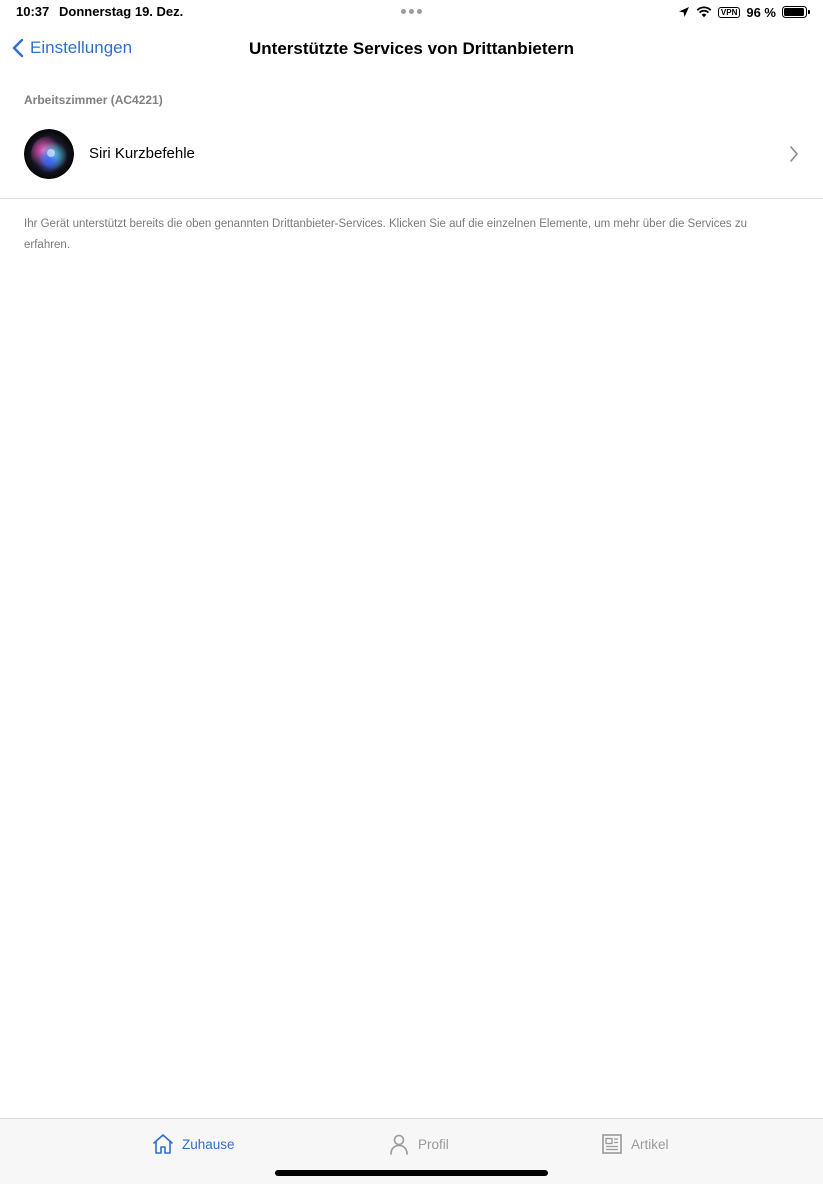 Image resolution: width=823 pixels, height=1184 pixels. What do you see at coordinates (744, 12) in the screenshot?
I see `status-indicators: VPN 96 %` at bounding box center [744, 12].